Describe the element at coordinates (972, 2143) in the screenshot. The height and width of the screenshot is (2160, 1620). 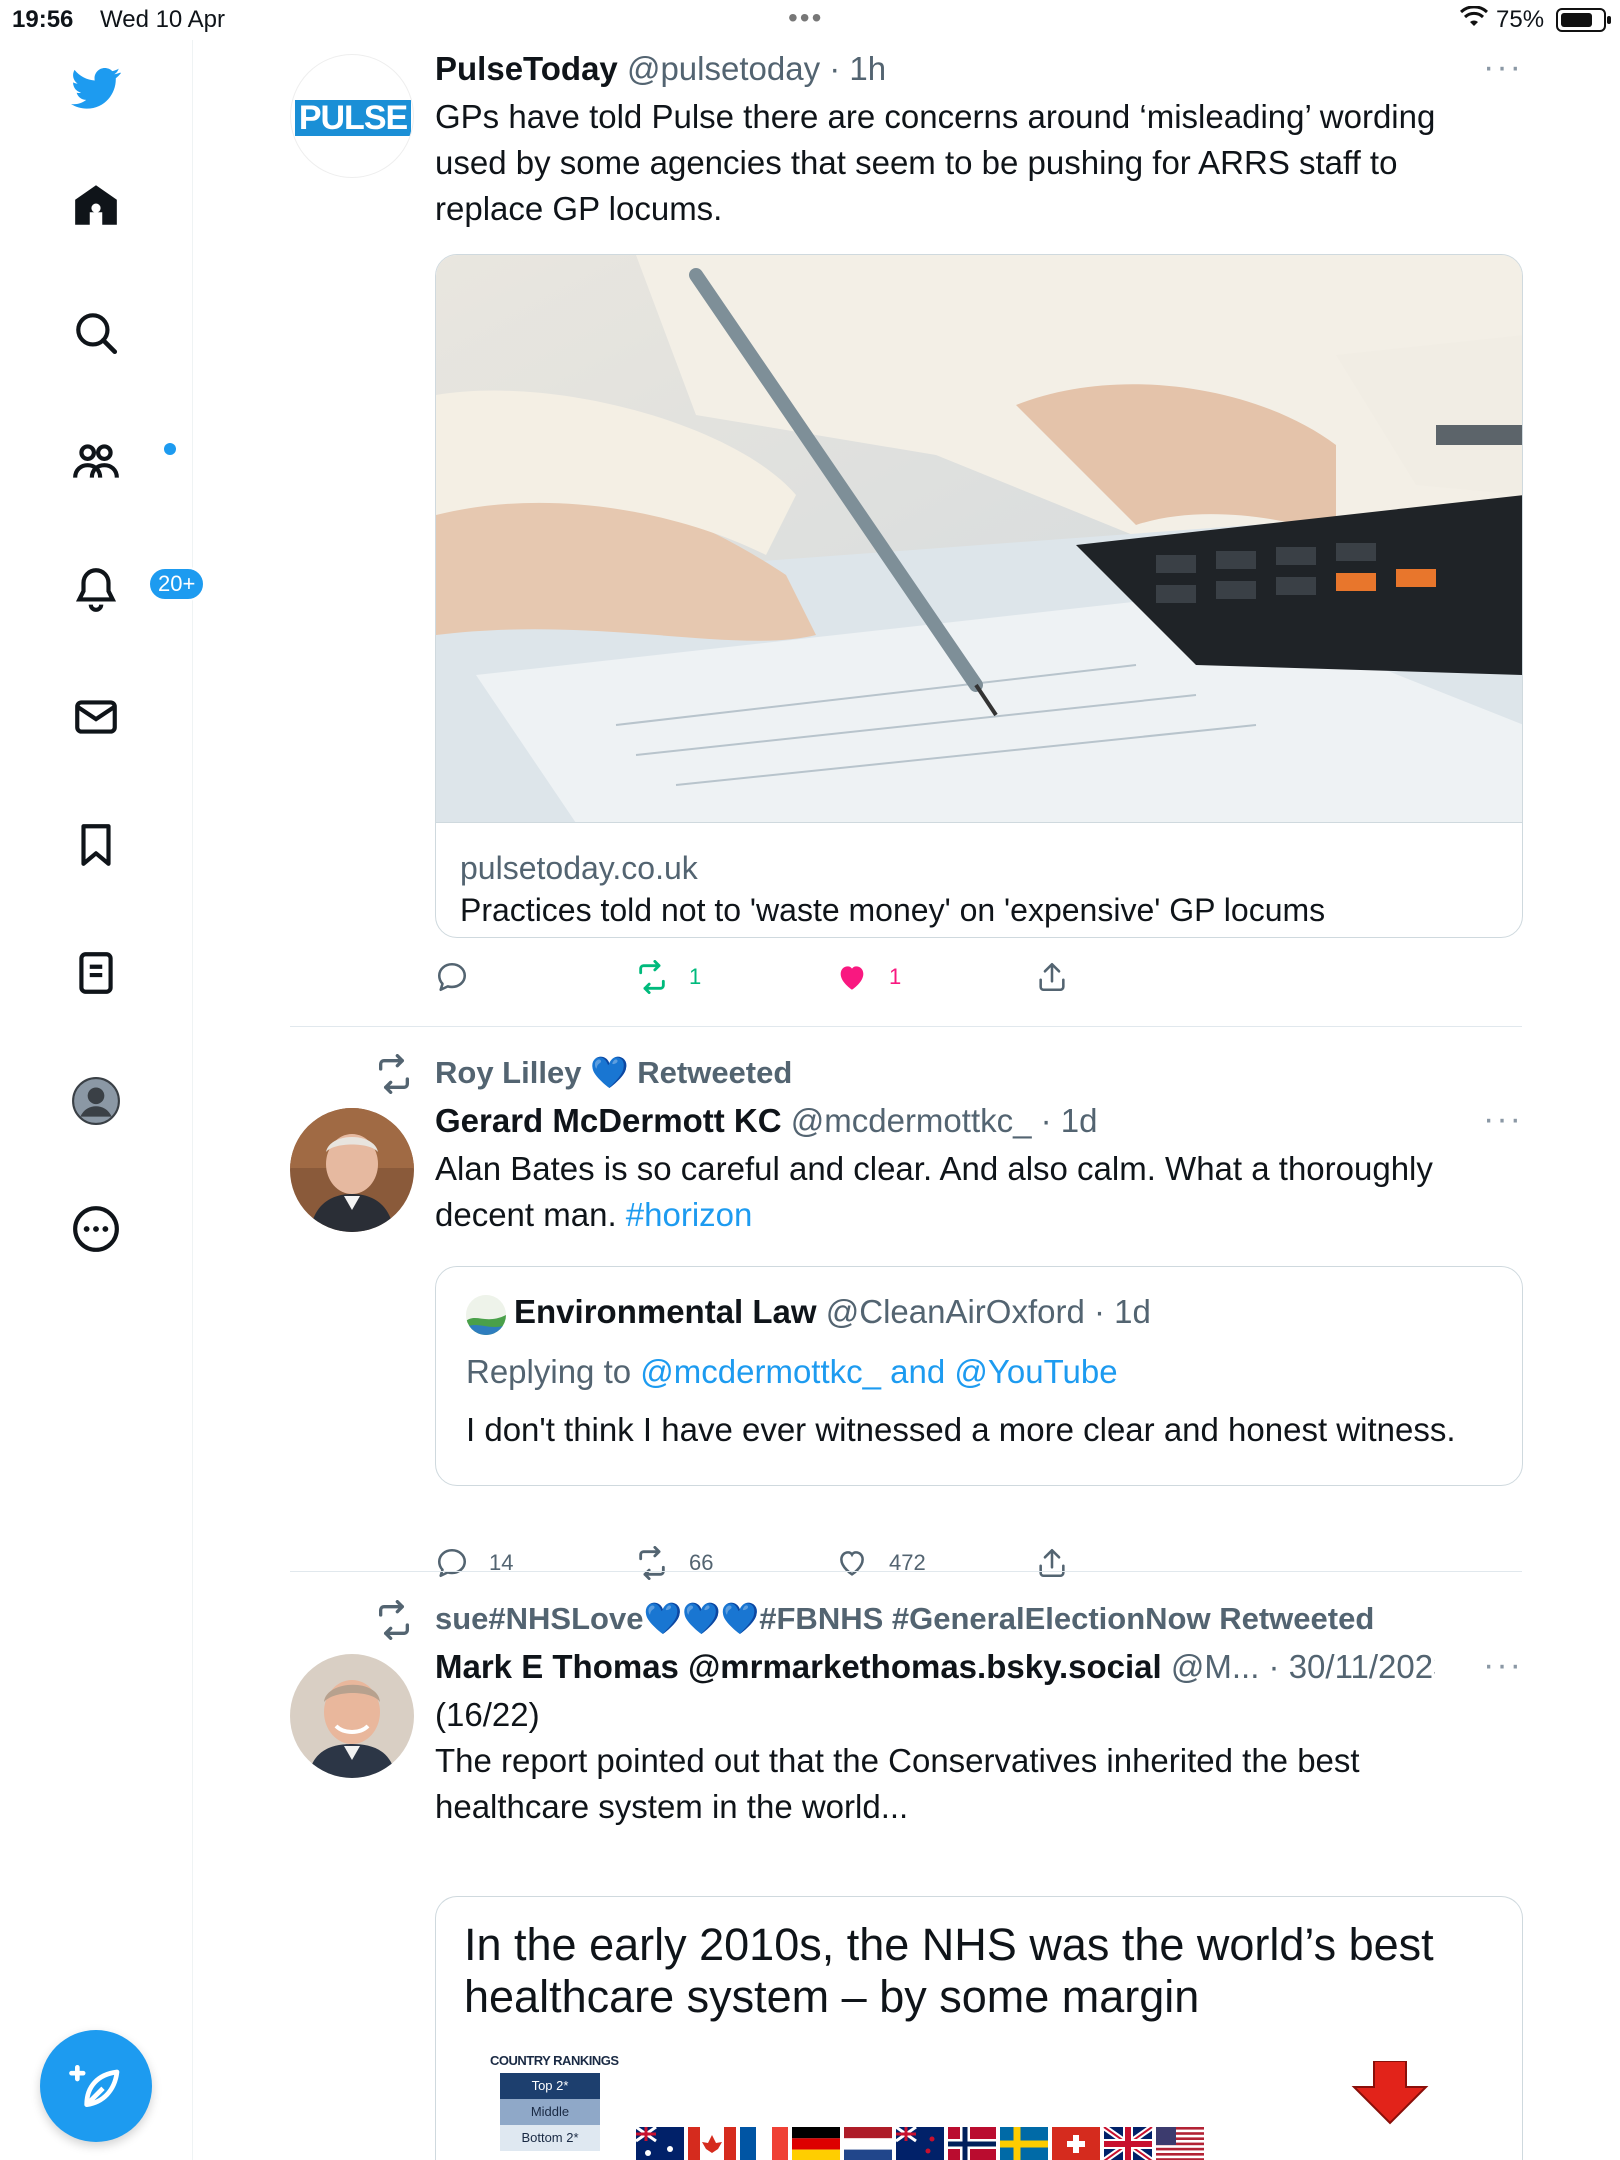
I see `flag-nor` at that location.